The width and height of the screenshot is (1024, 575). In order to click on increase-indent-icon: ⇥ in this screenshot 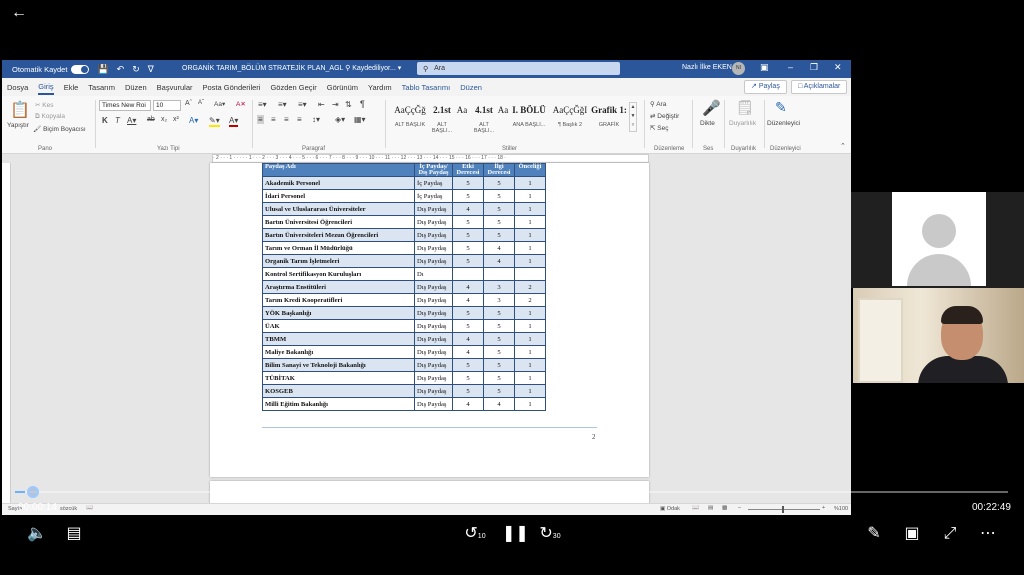, I will do `click(335, 104)`.